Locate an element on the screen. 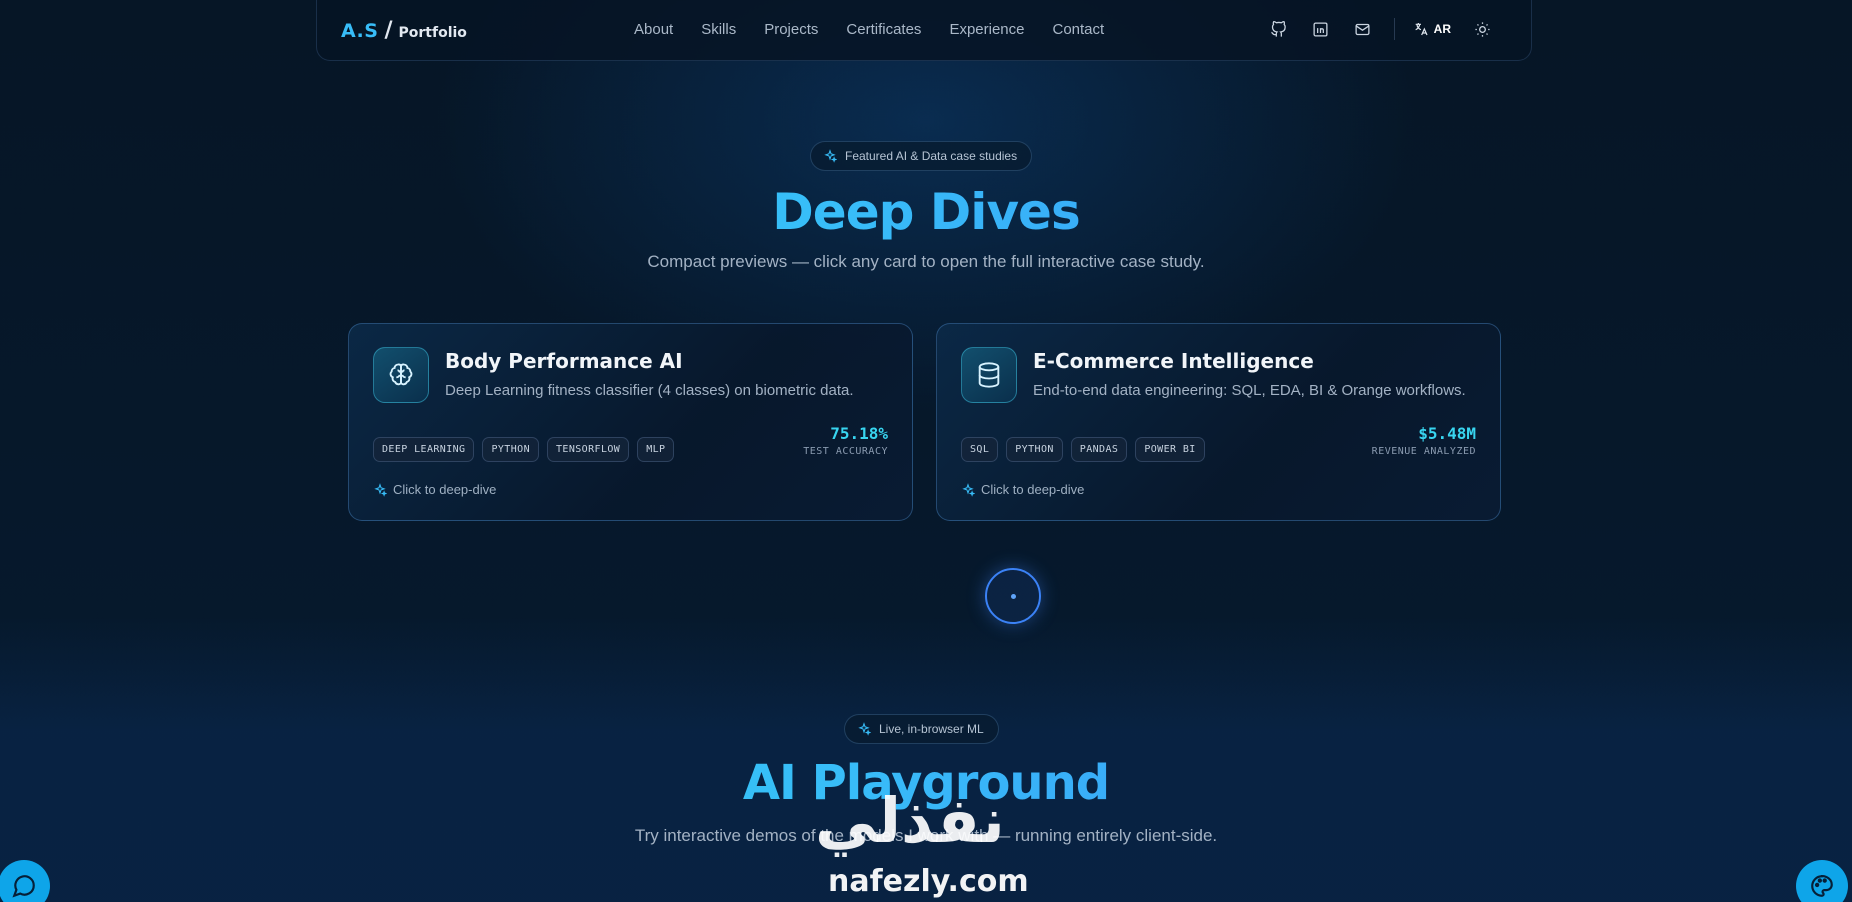 This screenshot has width=1852, height=902. tag: MLP is located at coordinates (656, 449).